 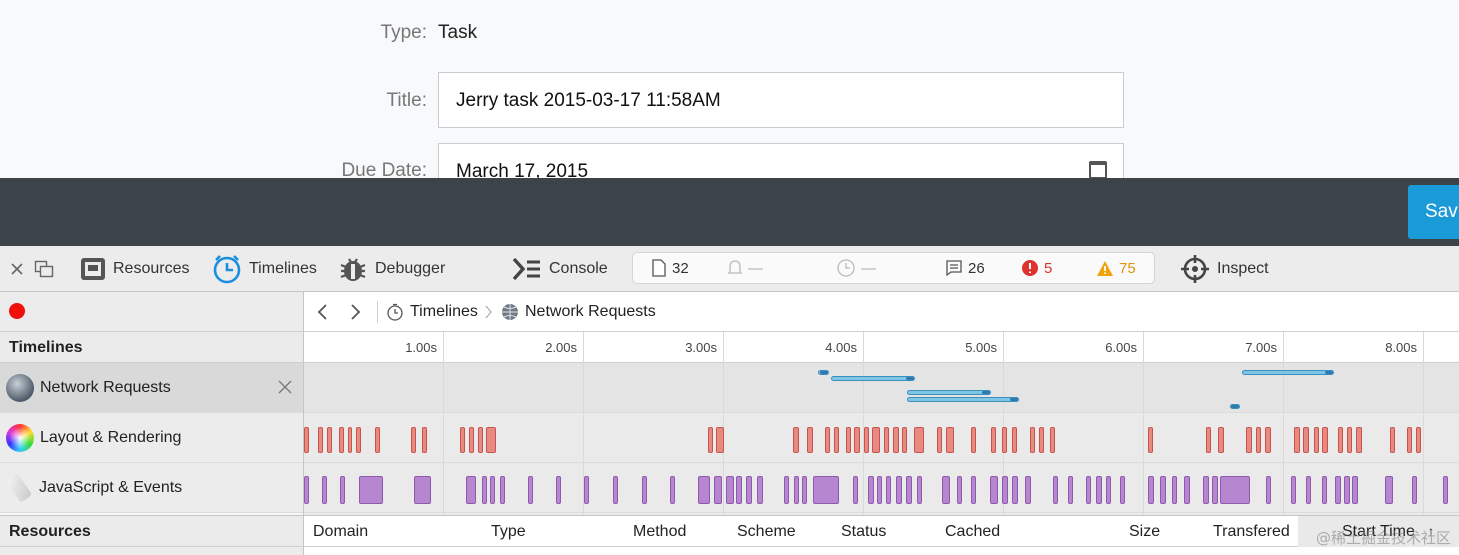 What do you see at coordinates (863, 531) in the screenshot?
I see `column-header-status: Status` at bounding box center [863, 531].